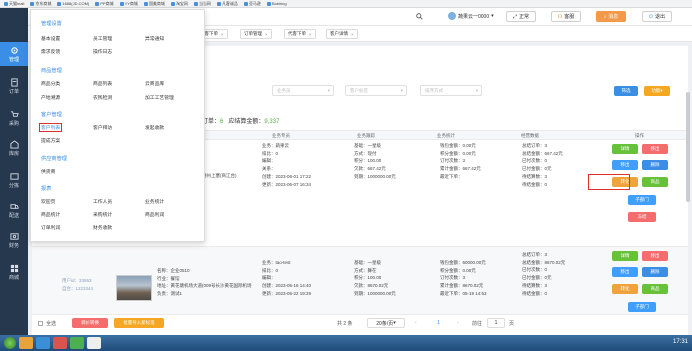 The image size is (692, 351). I want to click on menu-item: 订单利润, so click(50, 227).